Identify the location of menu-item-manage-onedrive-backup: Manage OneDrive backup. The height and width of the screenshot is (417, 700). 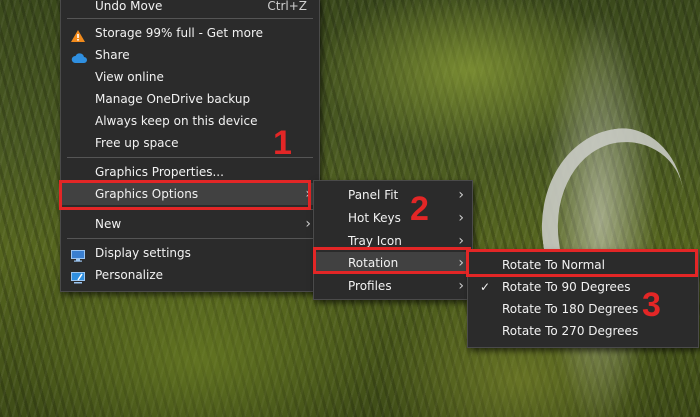
(190, 99).